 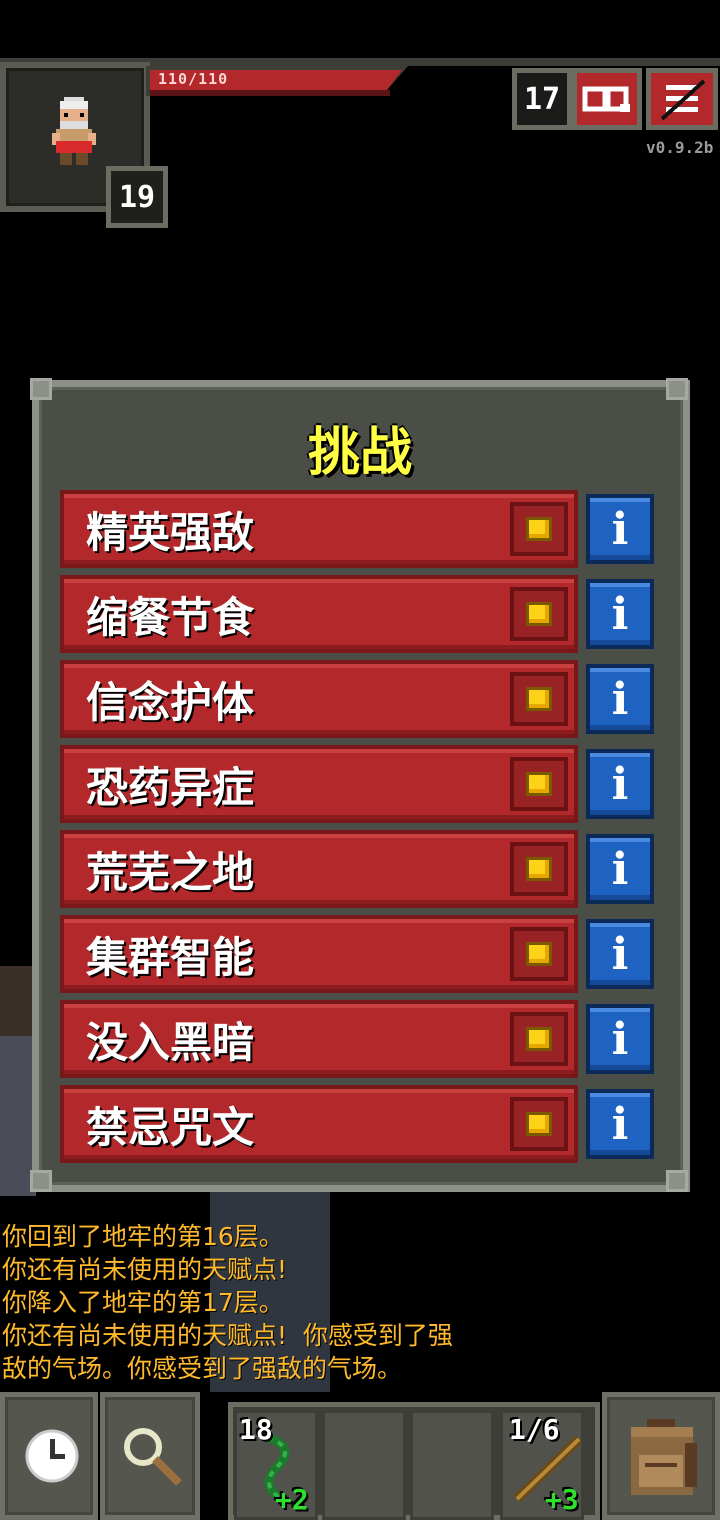 I want to click on challenge-label: 缩餐节食, so click(x=170, y=617).